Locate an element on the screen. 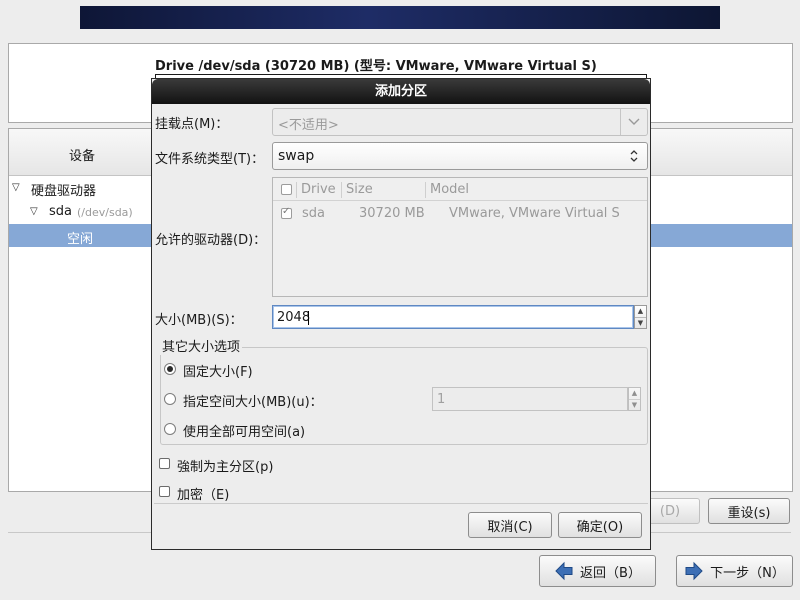 The width and height of the screenshot is (800, 600). updown-arrows-icon is located at coordinates (634, 156).